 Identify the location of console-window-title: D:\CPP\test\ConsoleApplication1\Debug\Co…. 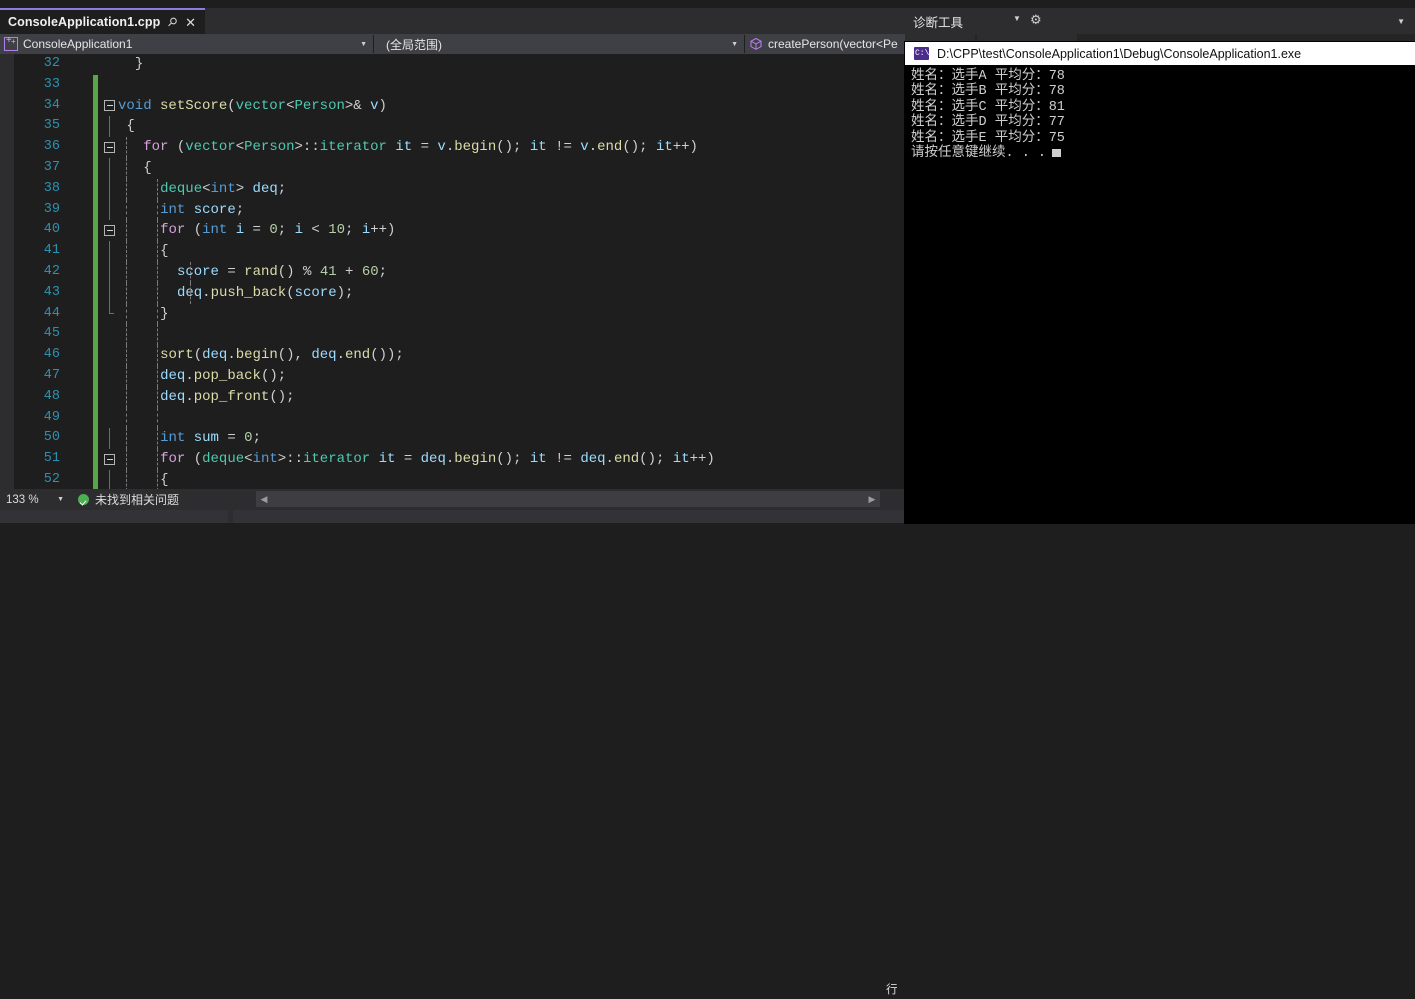
(1119, 53).